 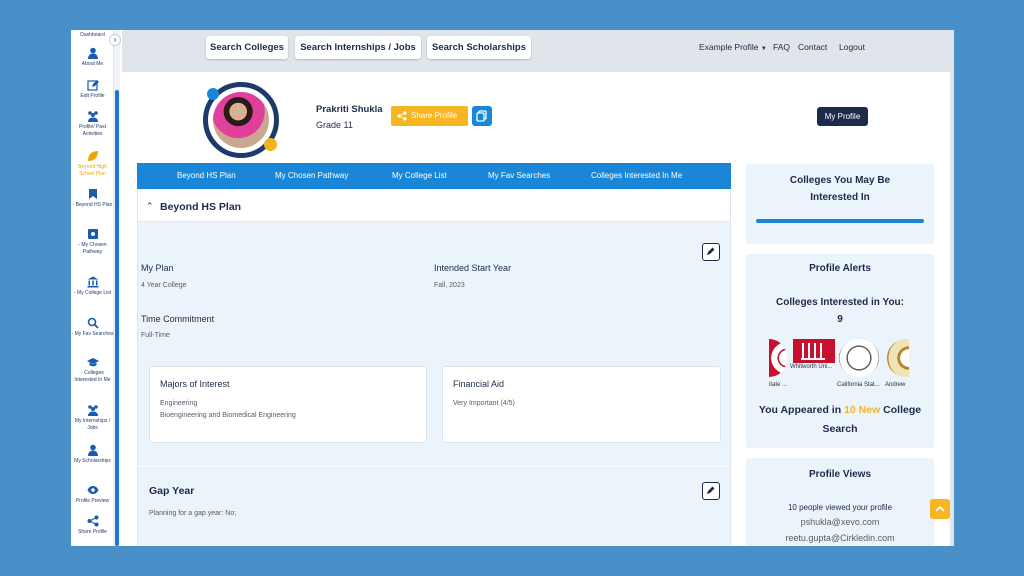 I want to click on sidebar-item-about-me: About Me, so click(x=92, y=57).